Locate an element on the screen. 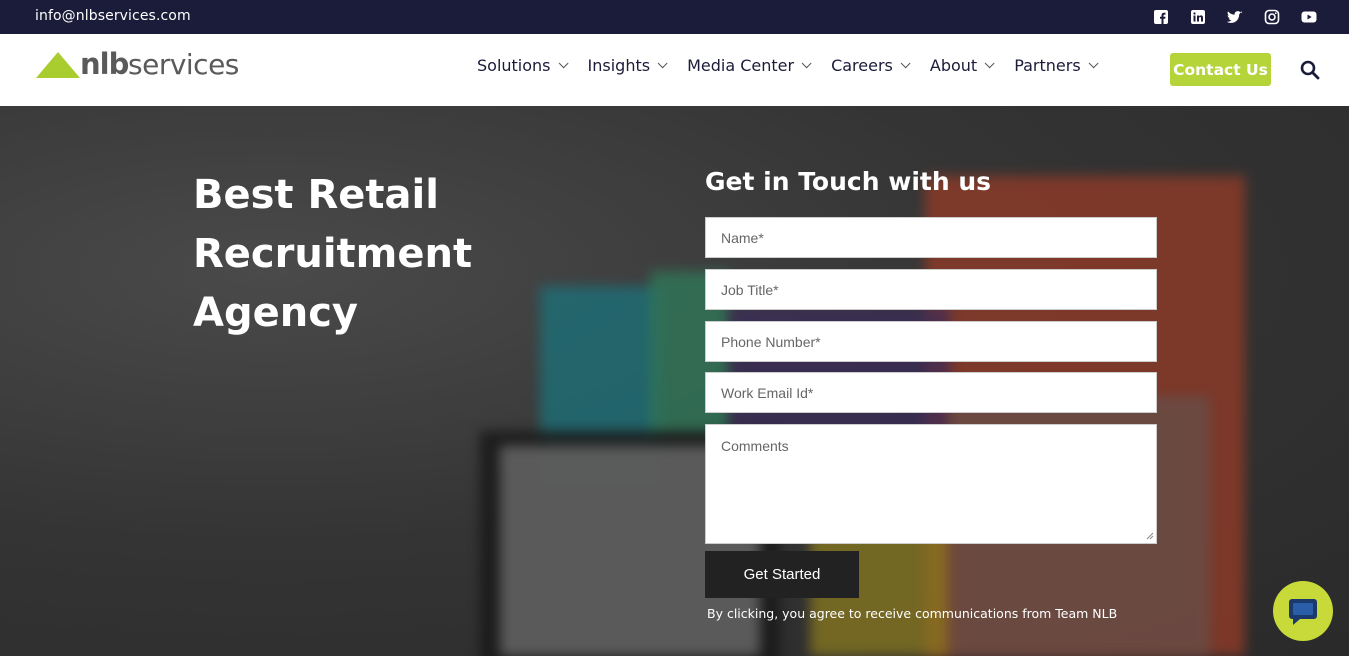  hero-title-line: Agency is located at coordinates (275, 313).